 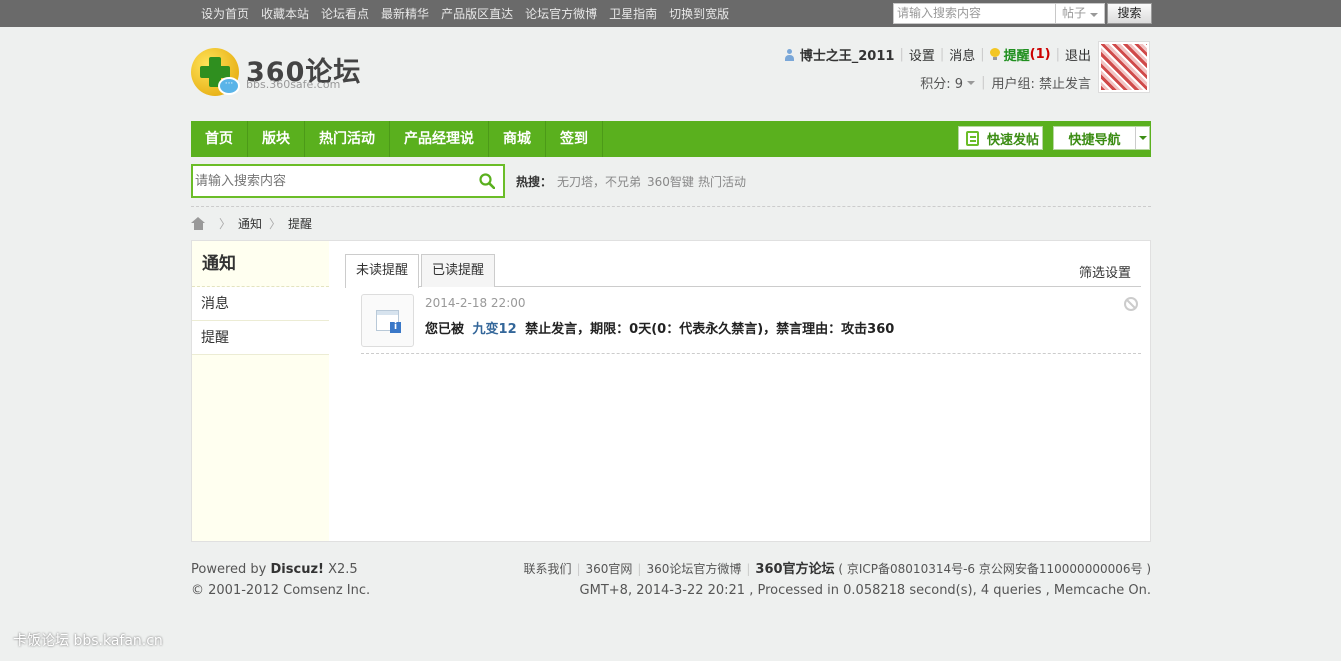 I want to click on logo-url: bbs.360safe.com, so click(x=293, y=84).